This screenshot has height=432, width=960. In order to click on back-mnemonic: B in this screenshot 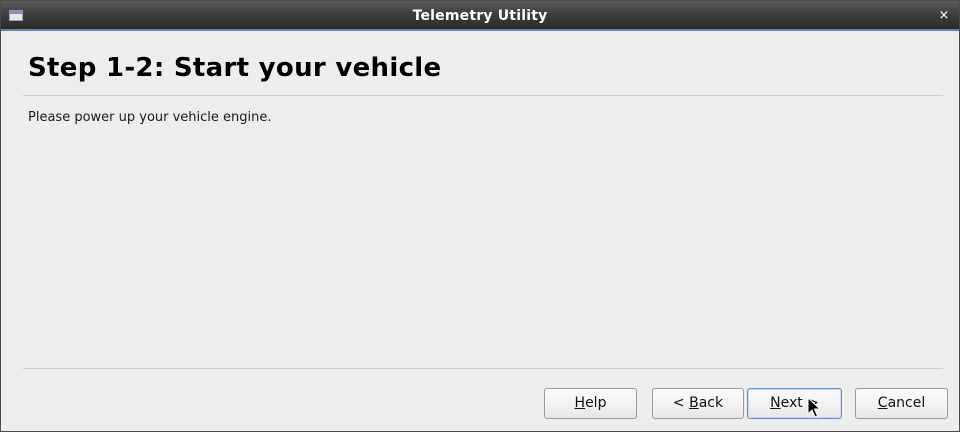, I will do `click(694, 403)`.